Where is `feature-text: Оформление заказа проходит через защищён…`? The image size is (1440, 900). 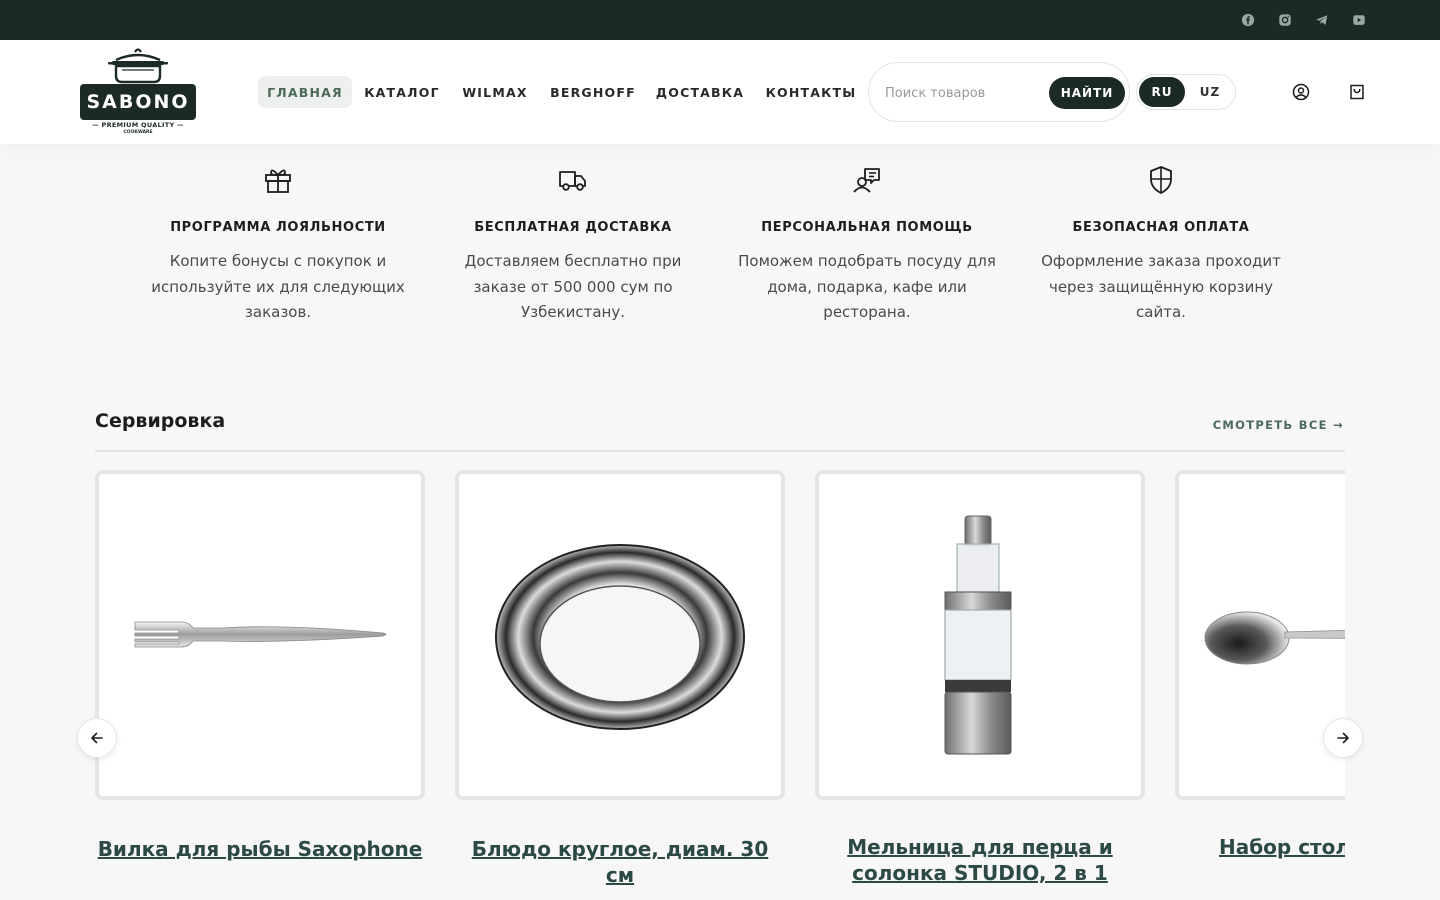 feature-text: Оформление заказа проходит через защищён… is located at coordinates (1161, 286).